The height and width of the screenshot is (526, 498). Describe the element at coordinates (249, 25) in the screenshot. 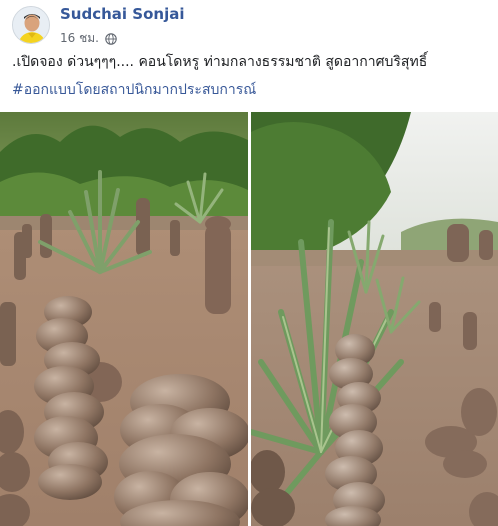

I see `post-header: Sudchai Sonjai 16 ชม.` at that location.